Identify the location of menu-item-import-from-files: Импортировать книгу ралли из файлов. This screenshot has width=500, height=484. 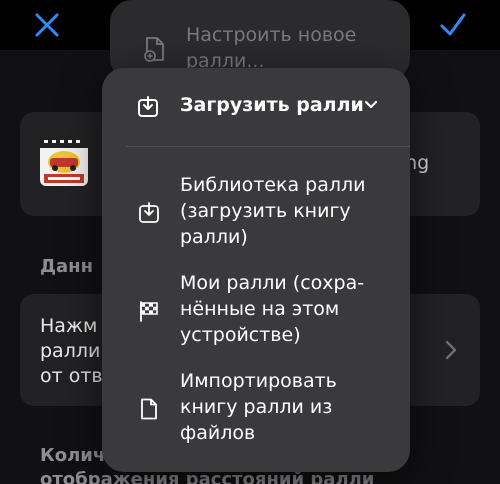
(256, 418).